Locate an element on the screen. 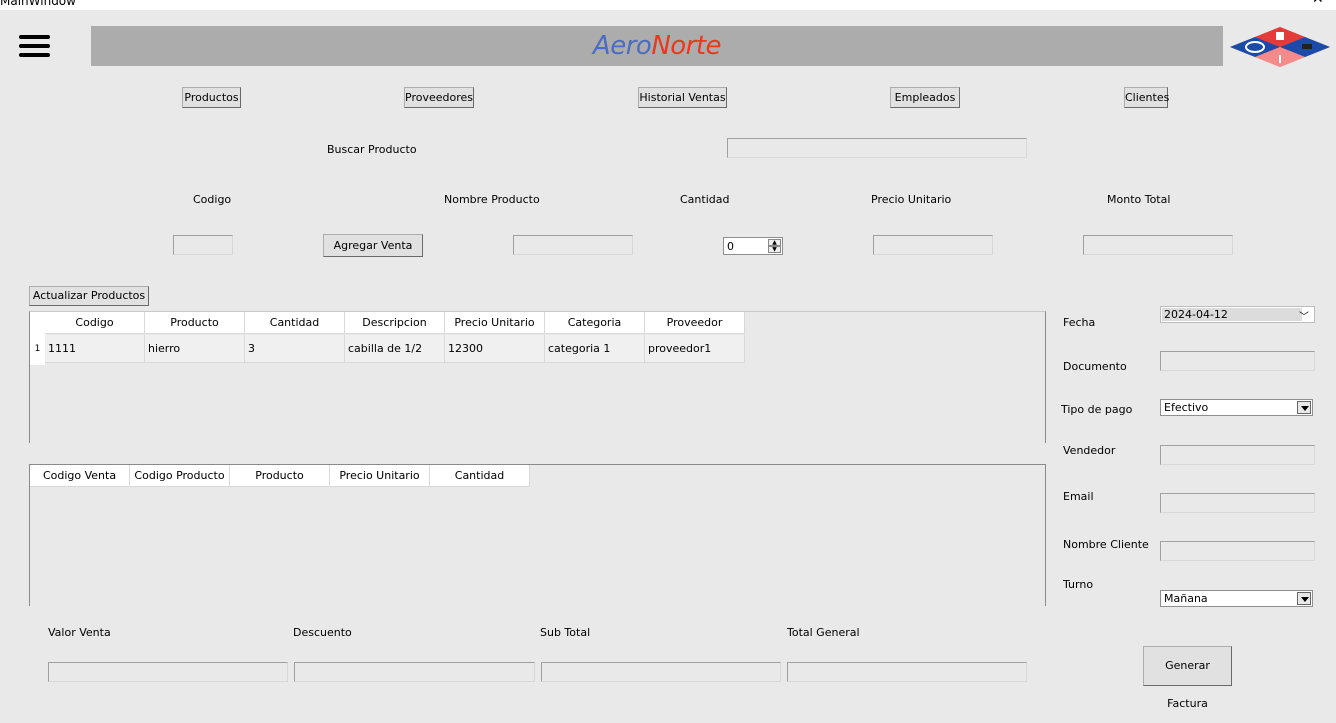 The width and height of the screenshot is (1336, 723). chevron-down-icon: ﹀ is located at coordinates (1304, 315).